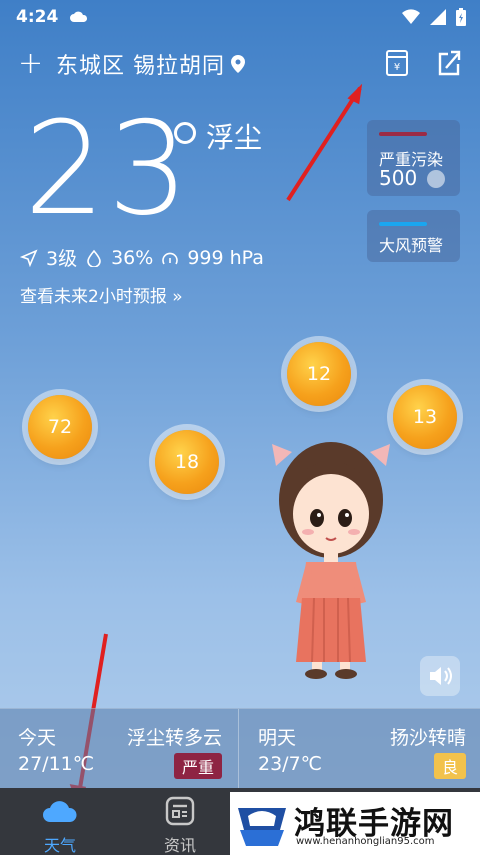 This screenshot has height=855, width=480. I want to click on humidity-value: 36%, so click(132, 257).